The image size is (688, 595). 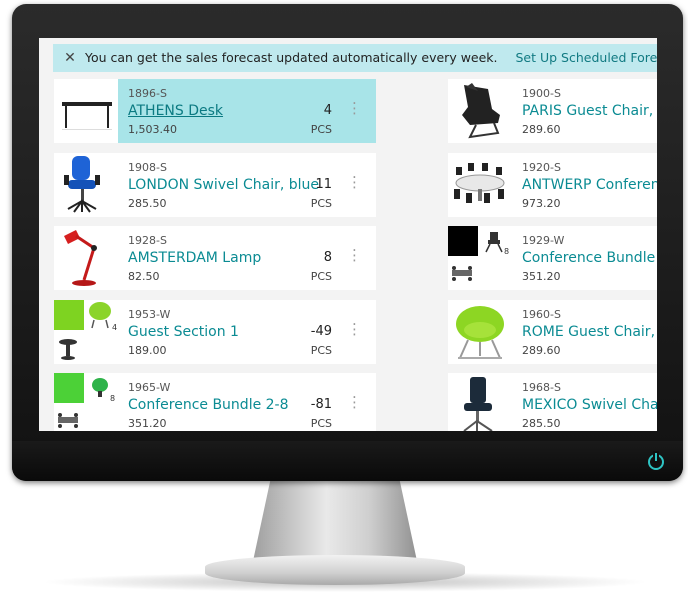 What do you see at coordinates (147, 167) in the screenshot?
I see `item-sku: 1908-S` at bounding box center [147, 167].